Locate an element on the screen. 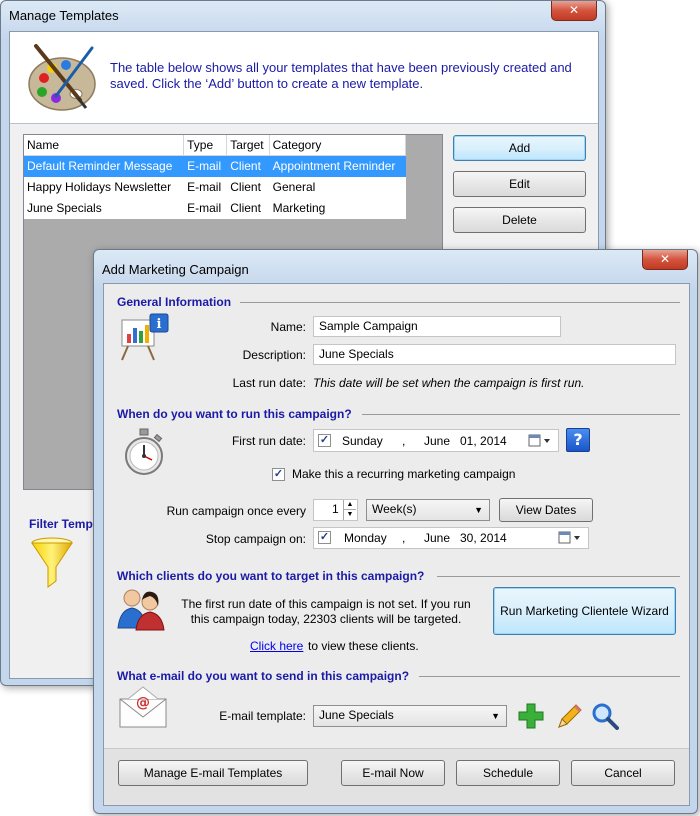  interval-value: 1 is located at coordinates (335, 509).